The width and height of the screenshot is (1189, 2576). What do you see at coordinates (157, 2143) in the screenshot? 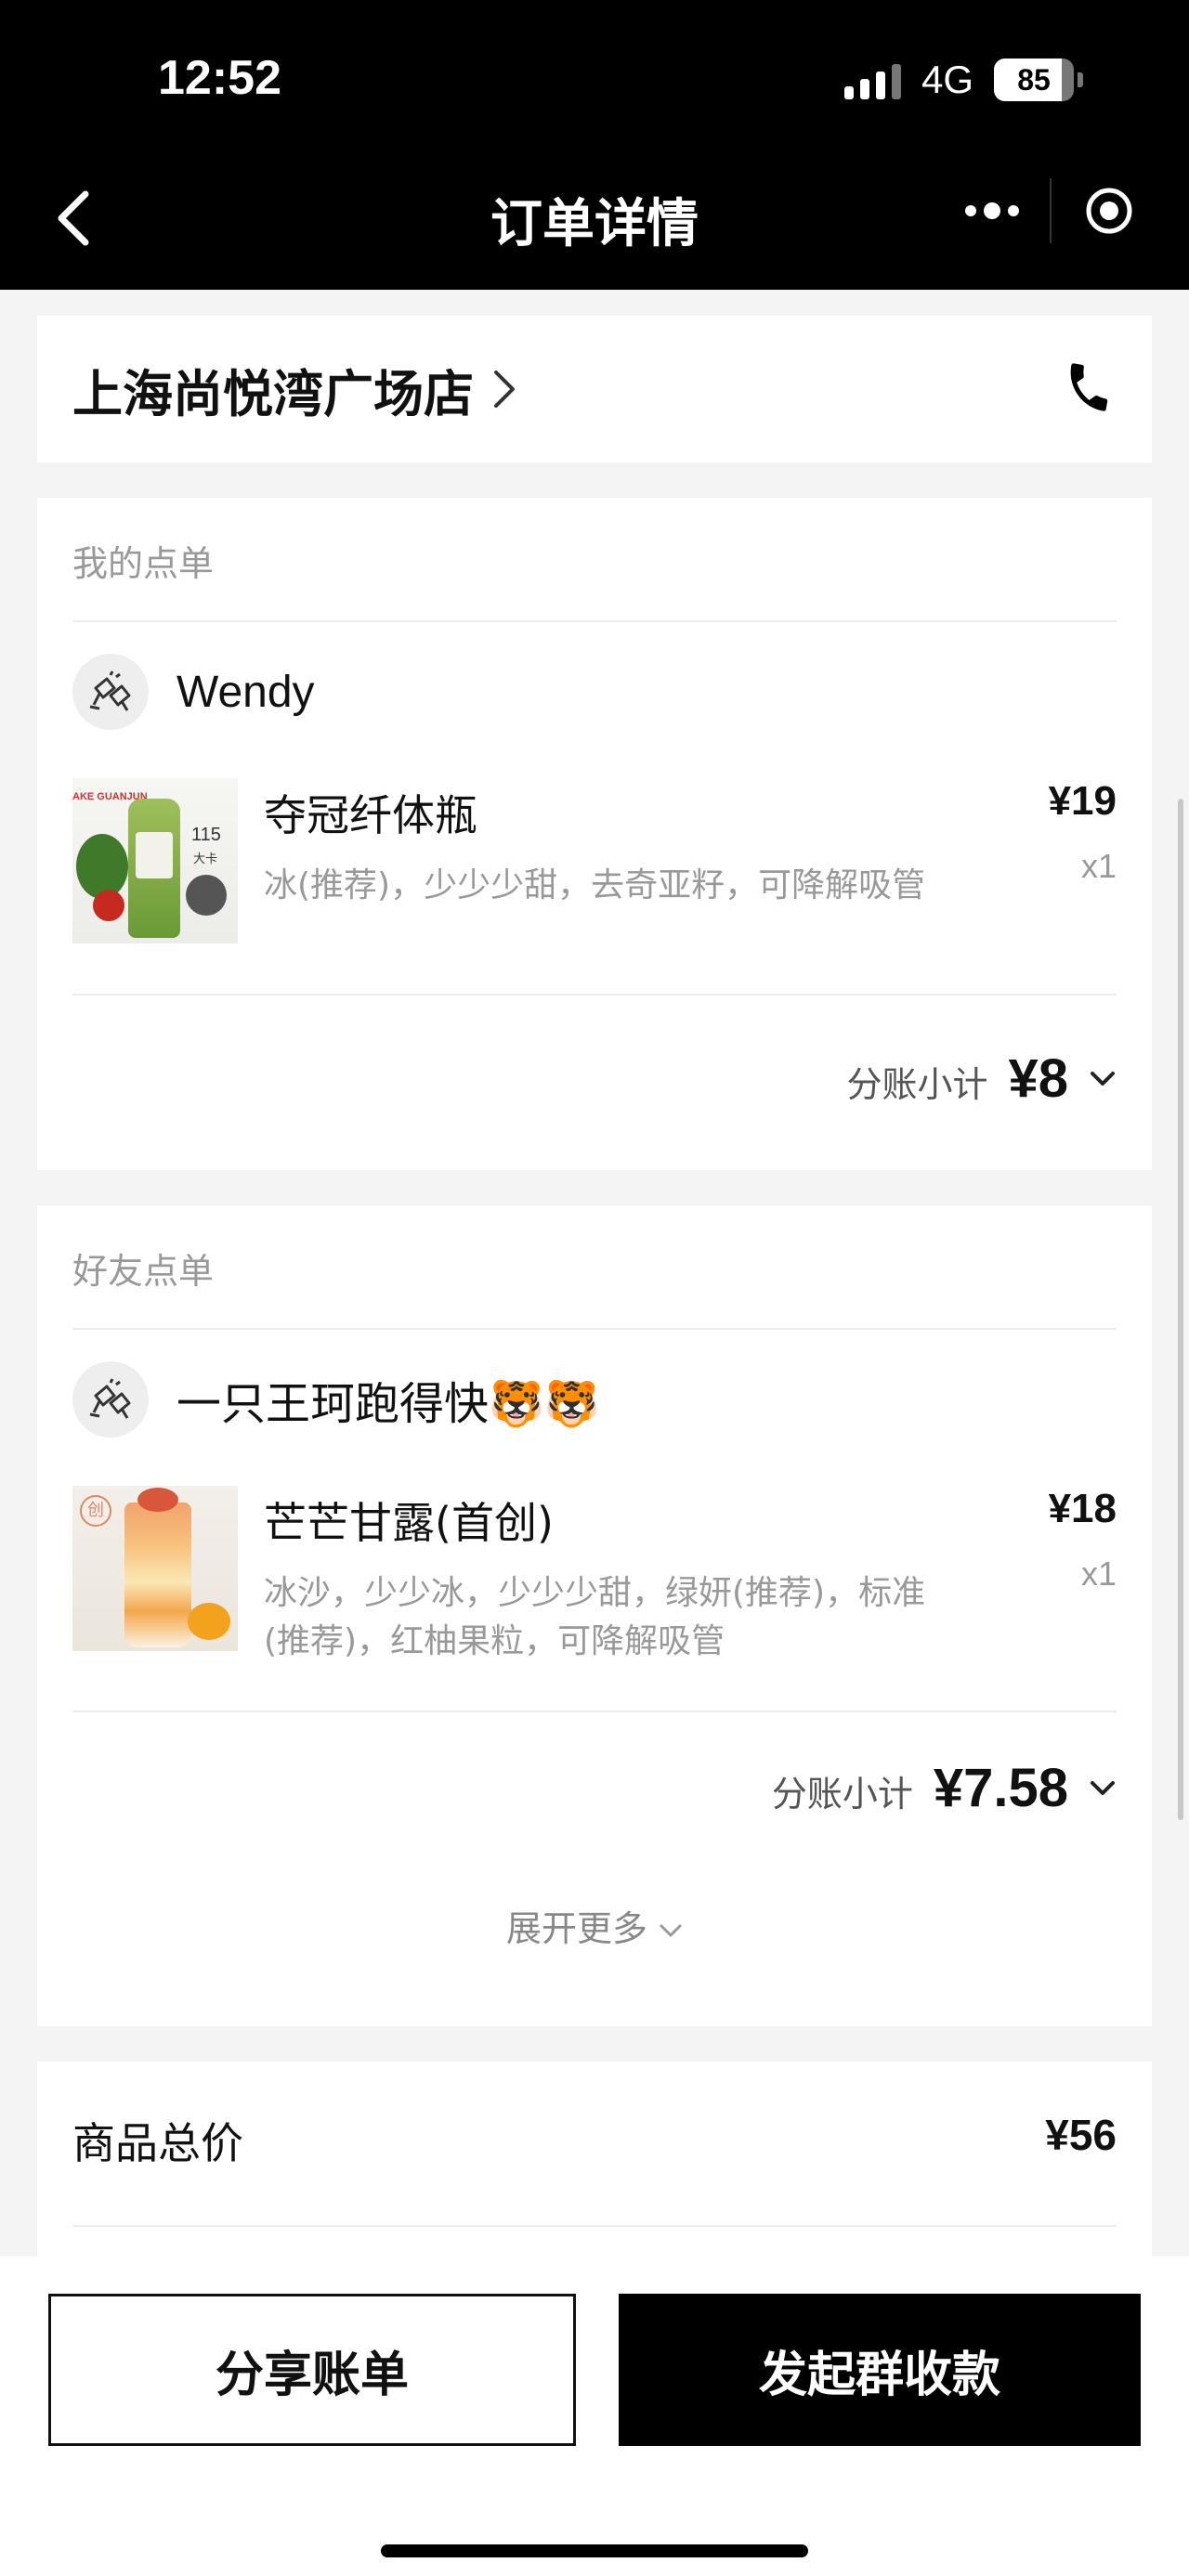
I see `total-label: 商品总价` at bounding box center [157, 2143].